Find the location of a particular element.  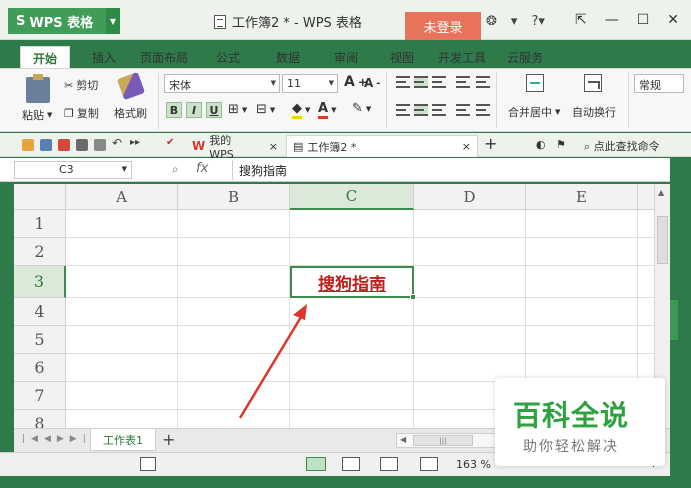

eye-protection-icon is located at coordinates (429, 464).